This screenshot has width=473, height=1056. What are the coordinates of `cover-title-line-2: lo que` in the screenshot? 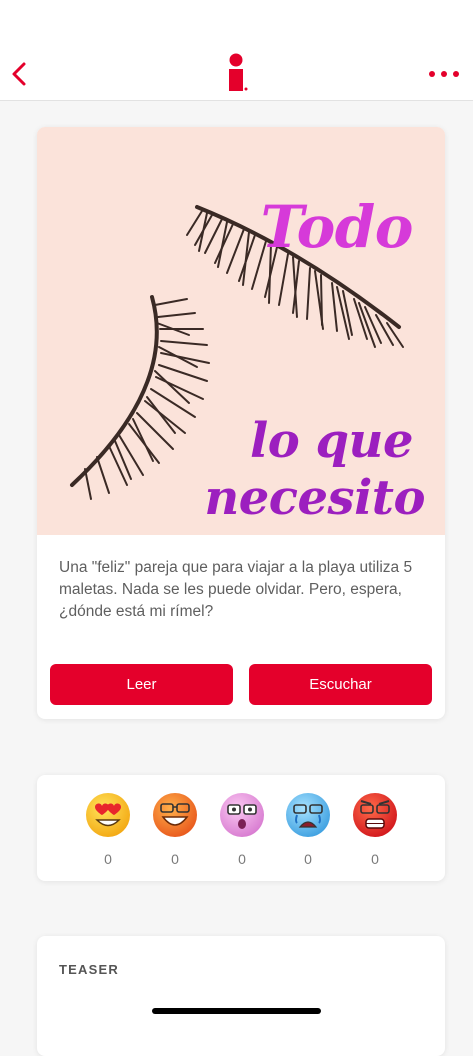 It's located at (331, 441).